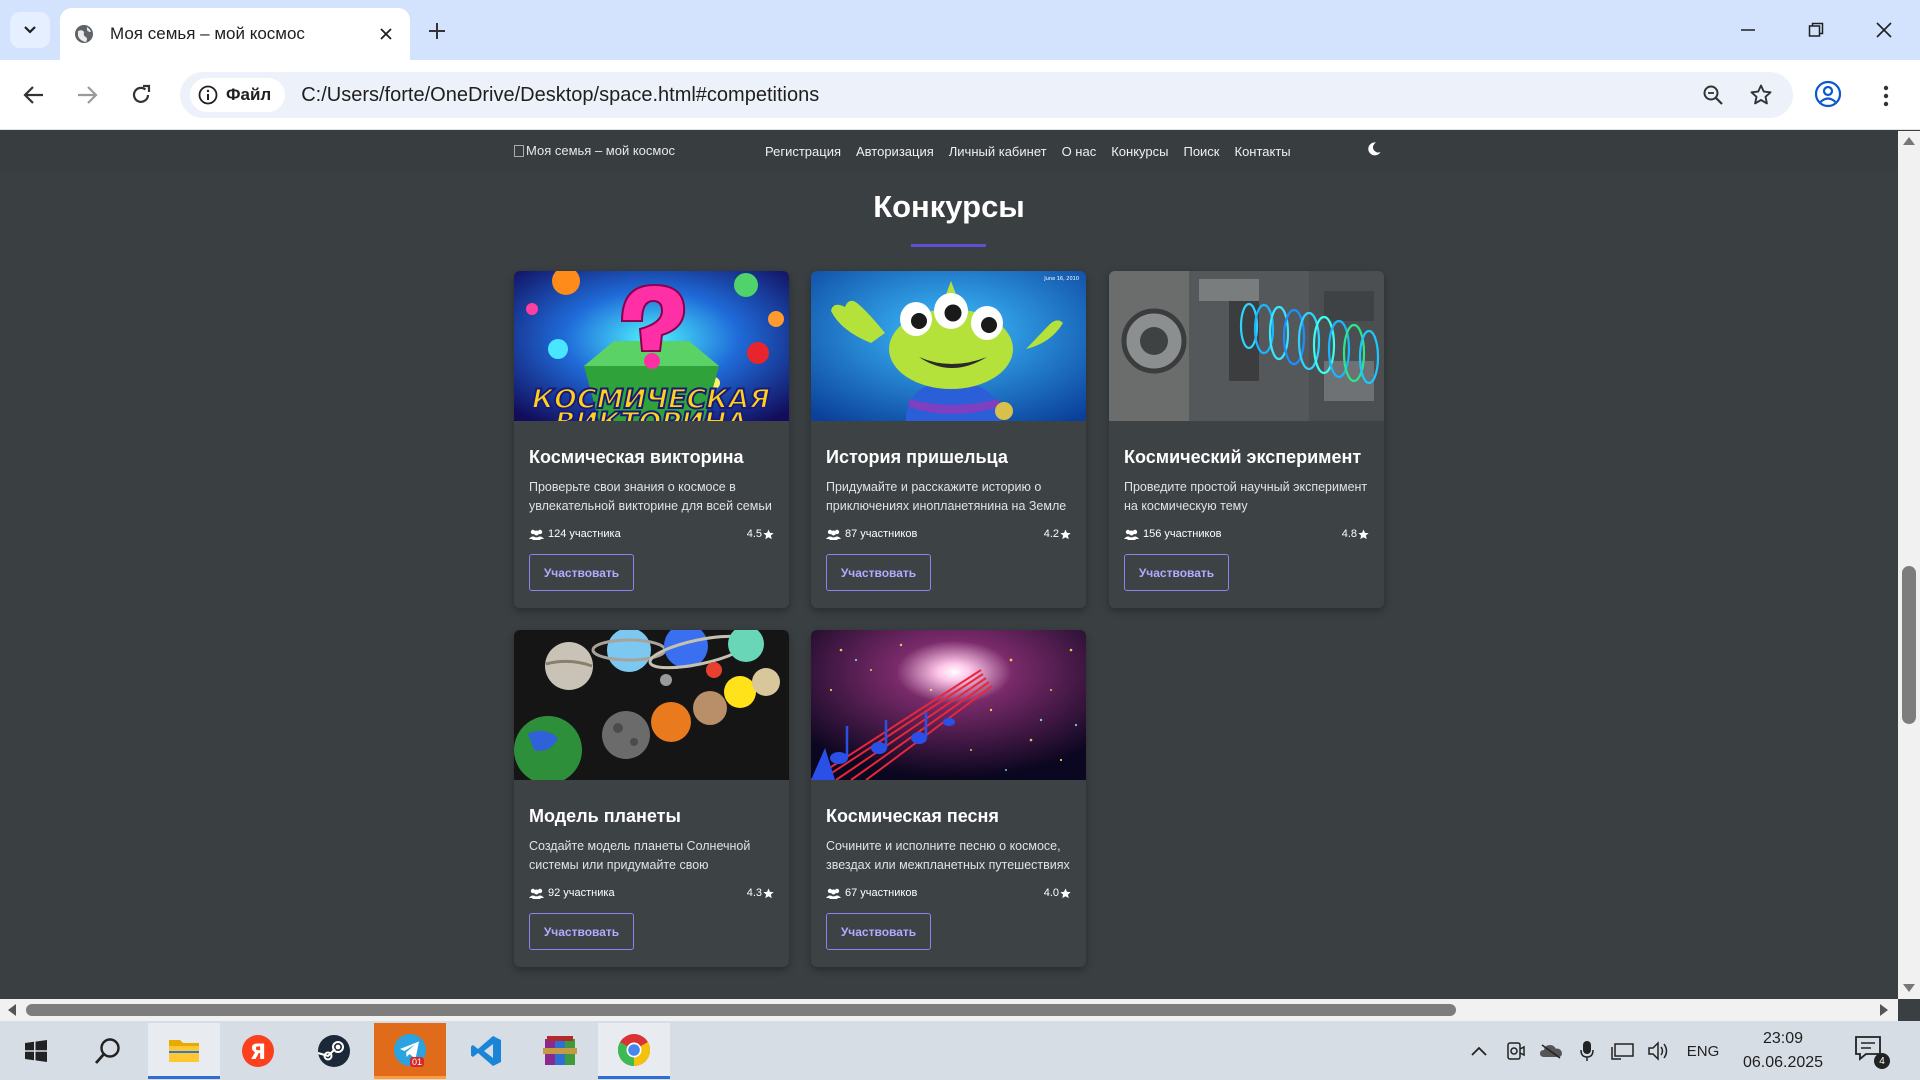 Image resolution: width=1920 pixels, height=1080 pixels. I want to click on rating-value: 4.0, so click(1051, 893).